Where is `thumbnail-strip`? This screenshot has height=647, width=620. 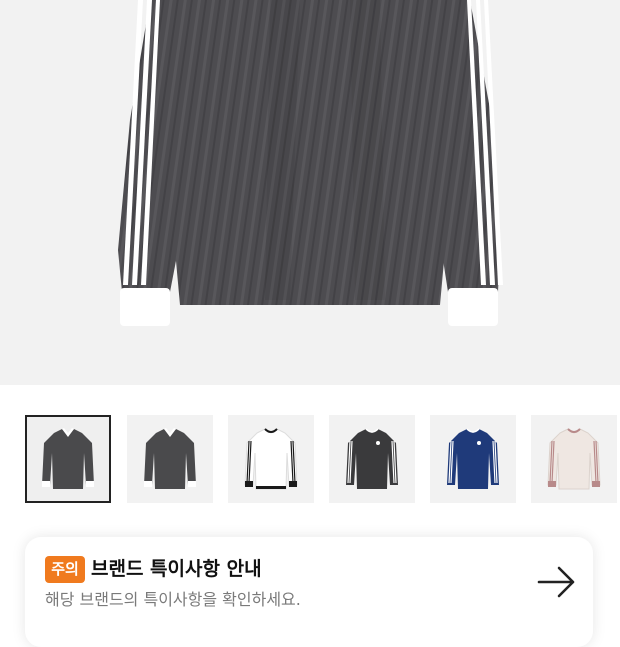
thumbnail-strip is located at coordinates (310, 461).